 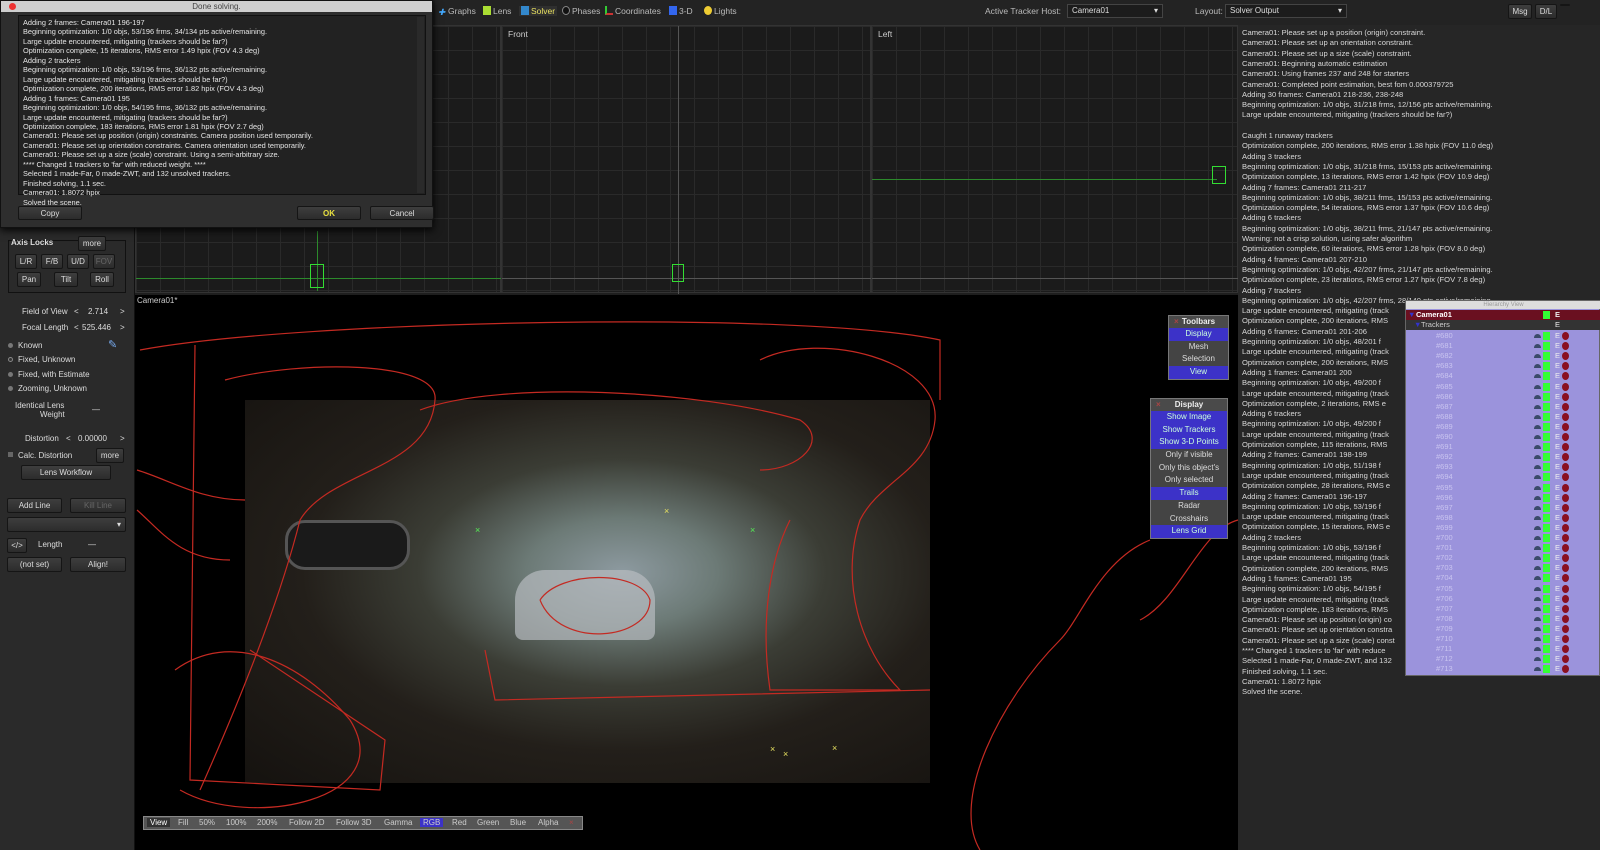 What do you see at coordinates (548, 822) in the screenshot?
I see `alpha-button: Alpha` at bounding box center [548, 822].